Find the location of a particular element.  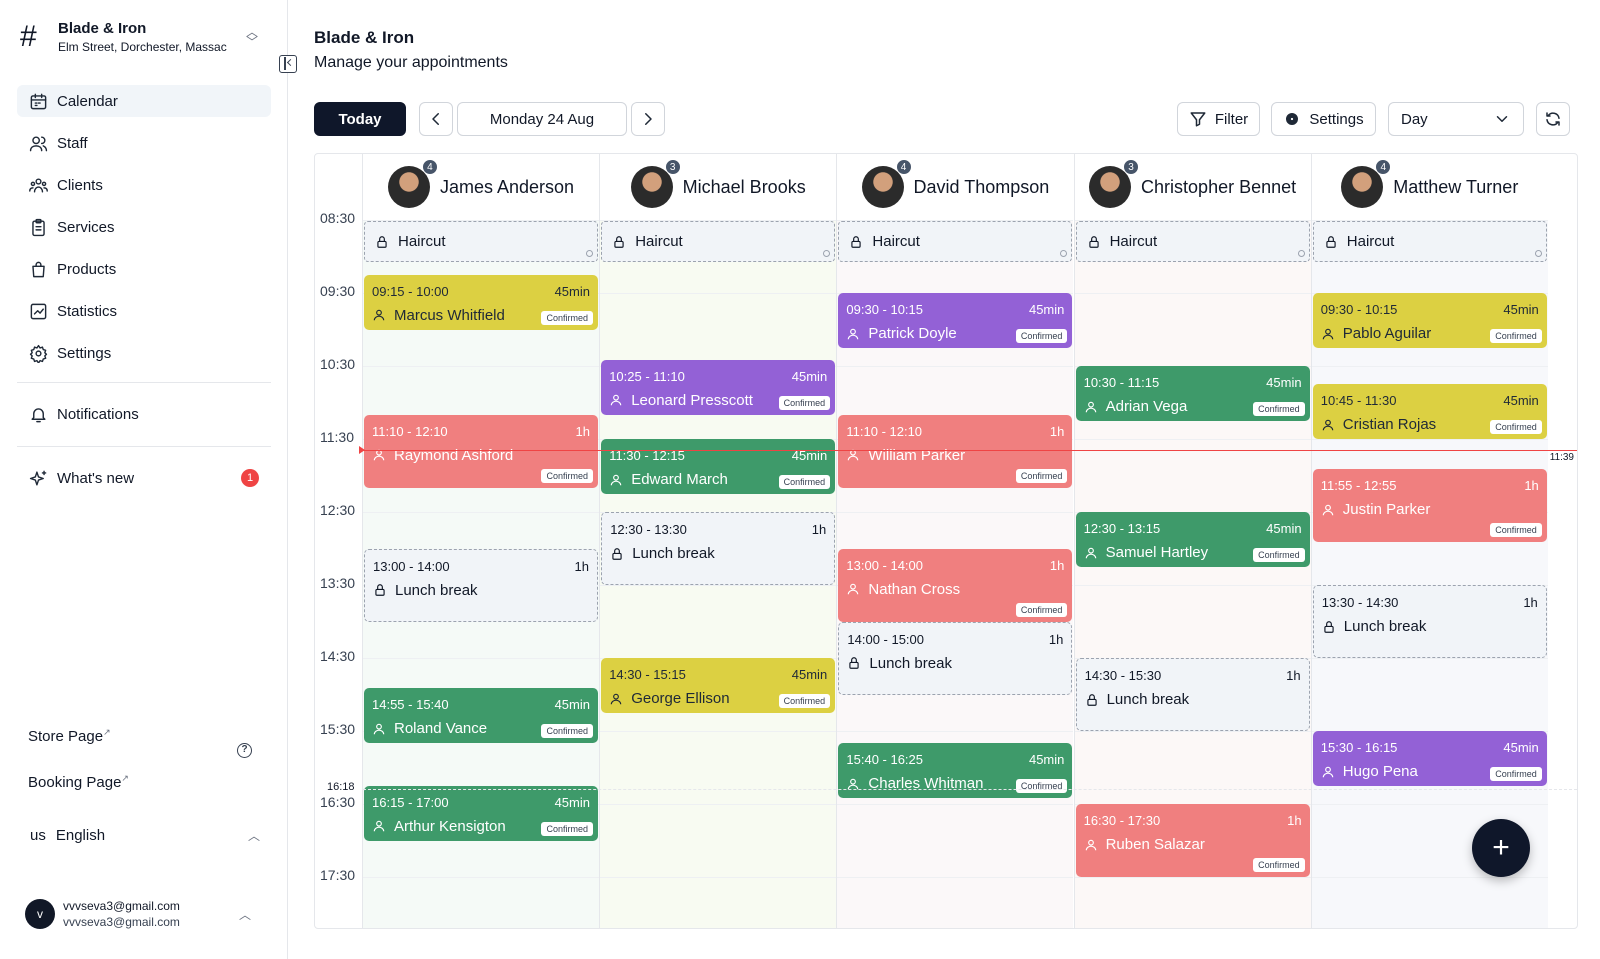

sidebar-item-clients: Clients is located at coordinates (144, 185).